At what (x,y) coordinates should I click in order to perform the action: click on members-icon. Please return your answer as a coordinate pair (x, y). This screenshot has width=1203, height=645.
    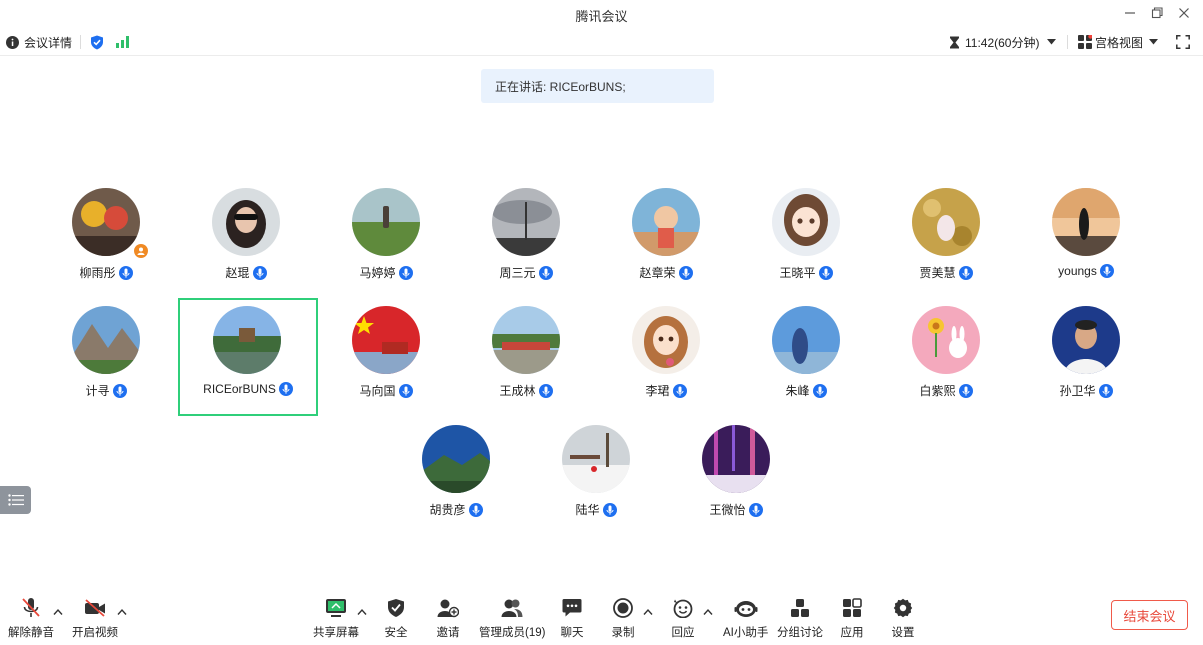
    Looking at the image, I should click on (512, 608).